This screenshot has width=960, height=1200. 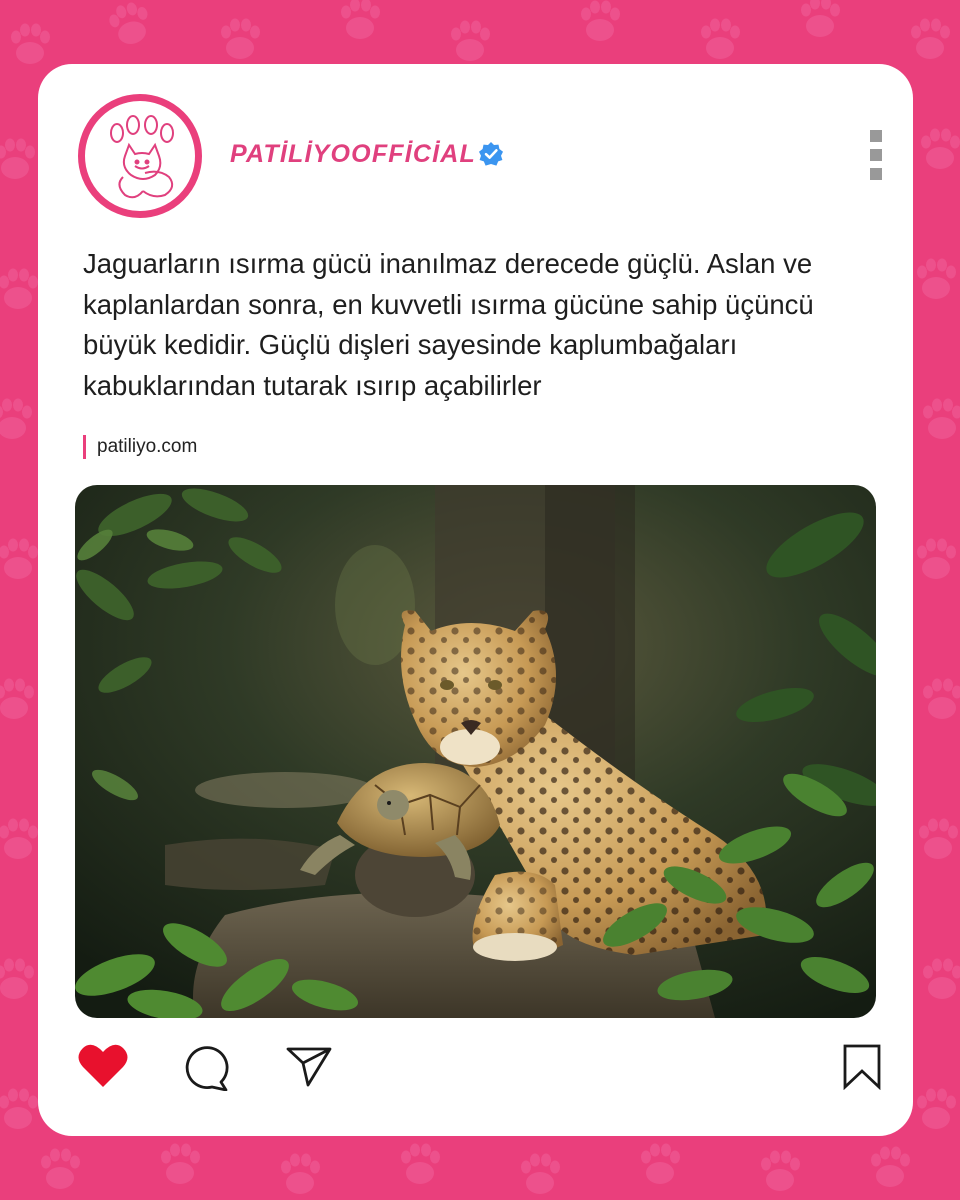 I want to click on profile-avatar, so click(x=140, y=156).